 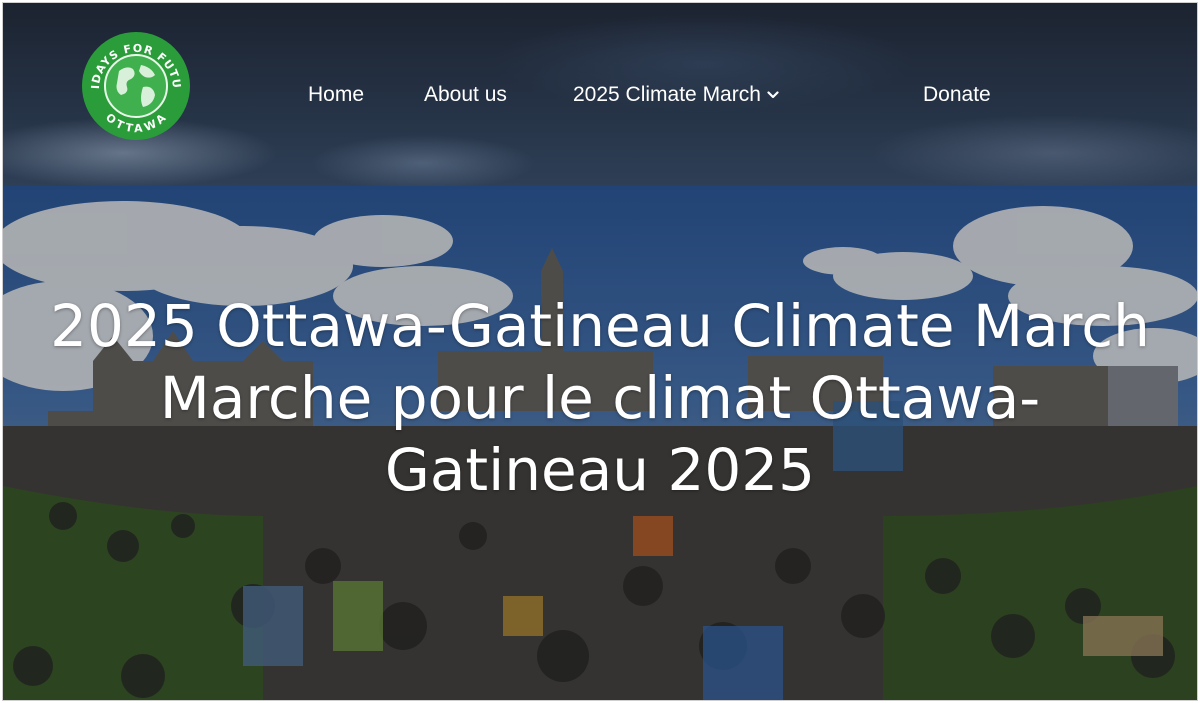 I want to click on nav-donate: Donate, so click(x=957, y=95).